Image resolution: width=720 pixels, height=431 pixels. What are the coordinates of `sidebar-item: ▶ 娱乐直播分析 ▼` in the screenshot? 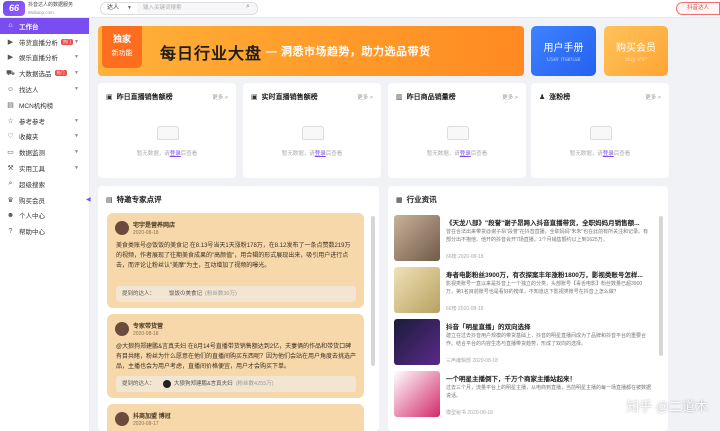 It's located at (44, 58).